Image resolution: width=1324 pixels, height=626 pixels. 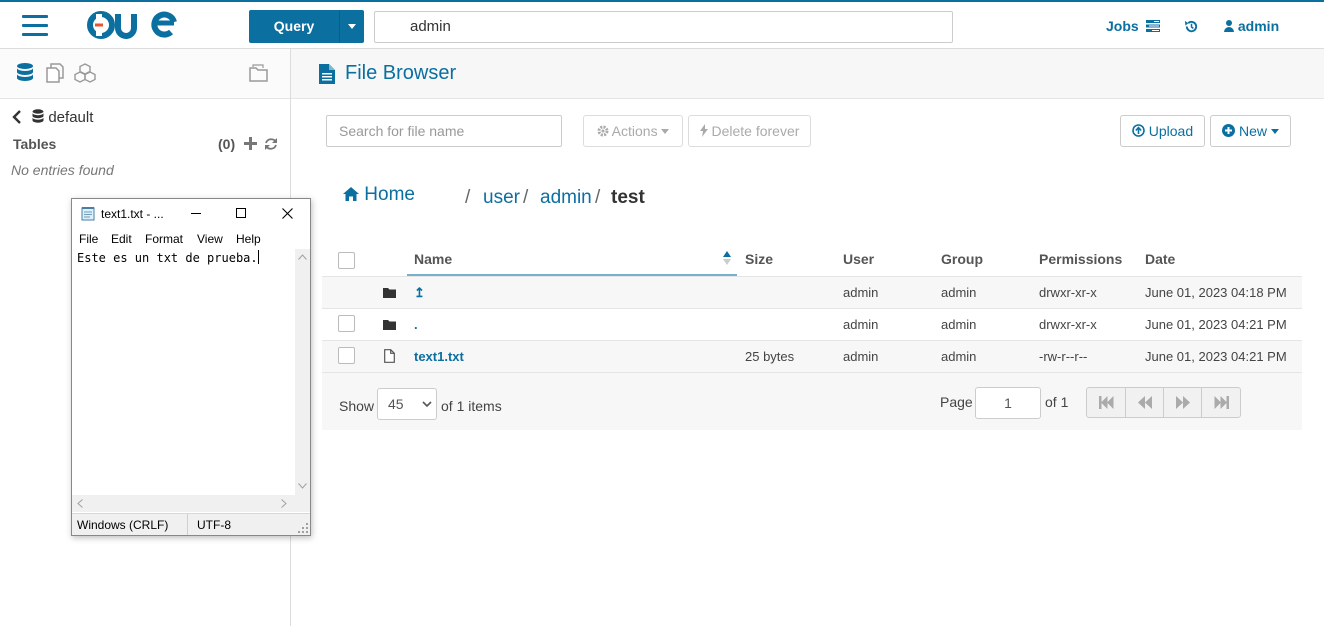 I want to click on folder-icon, so click(x=389, y=325).